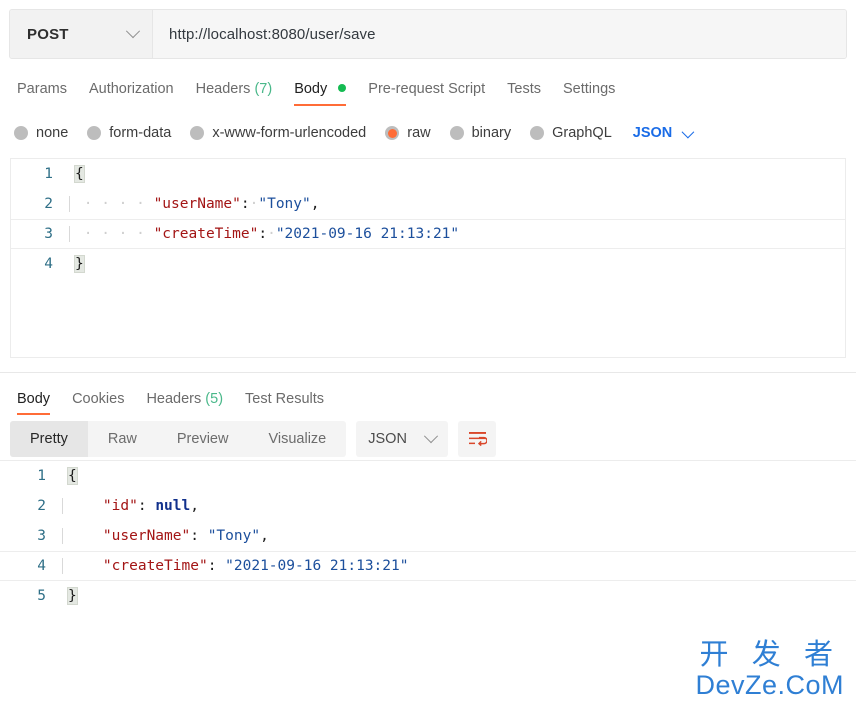  What do you see at coordinates (428, 566) in the screenshot?
I see `code-line-active: 4 "createTime": "2021-09-16 21:13:21"` at bounding box center [428, 566].